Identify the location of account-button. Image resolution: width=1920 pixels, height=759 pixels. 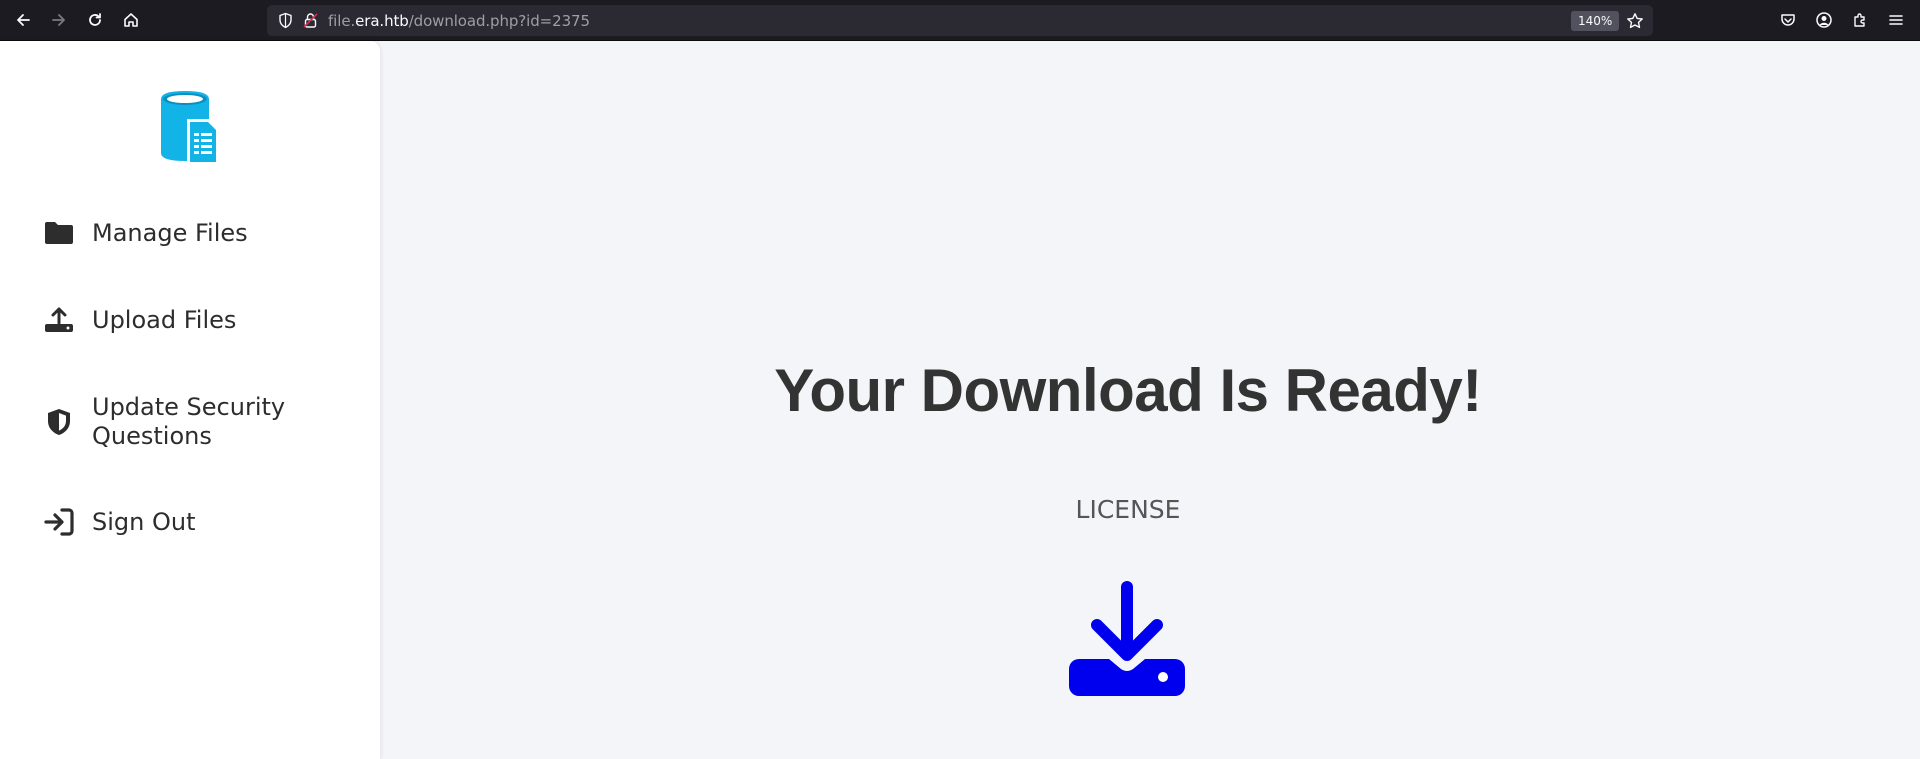
(1824, 20).